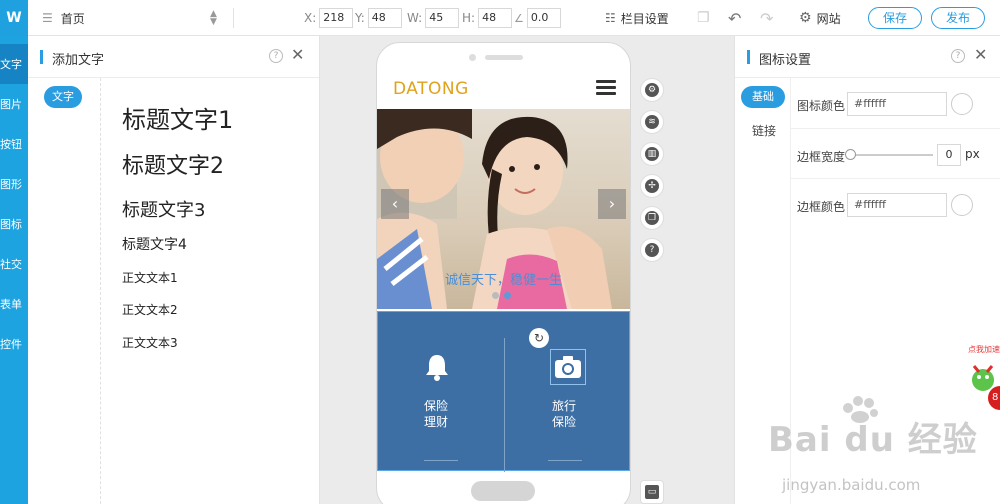  I want to click on redo-icon: ↷, so click(767, 18).